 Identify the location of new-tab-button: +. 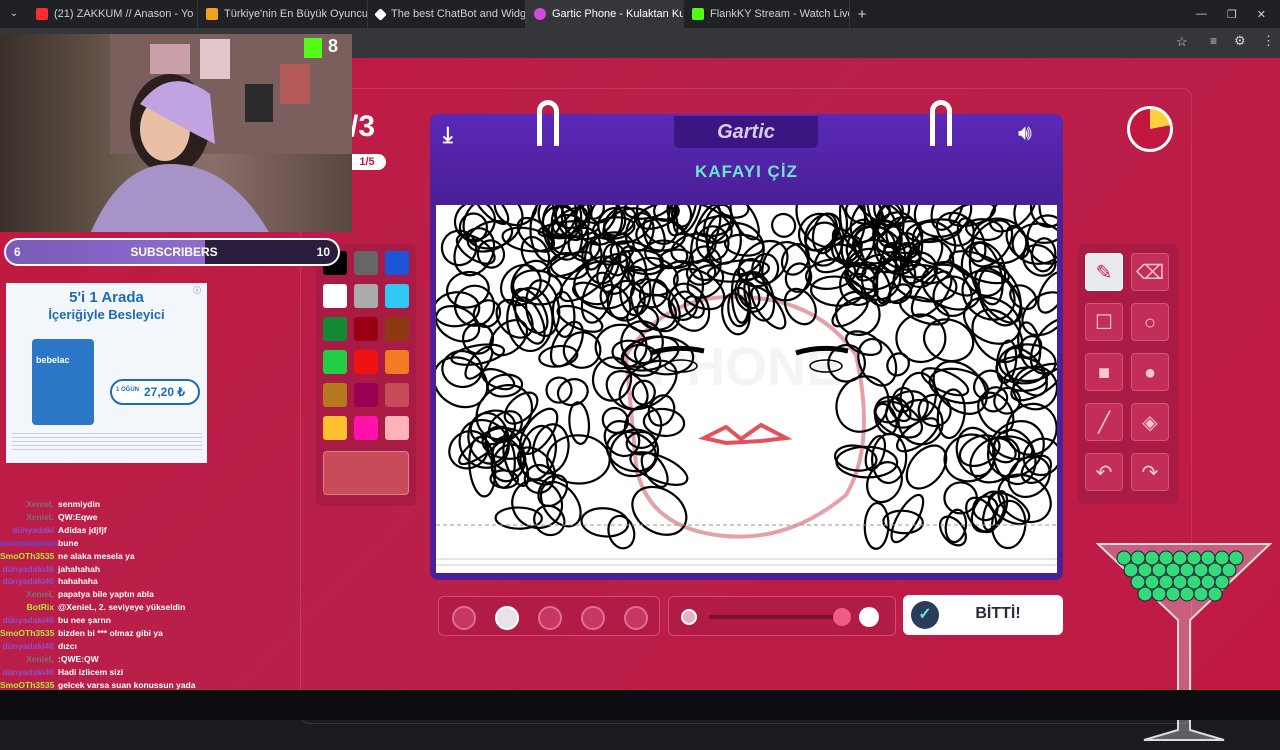
(862, 14).